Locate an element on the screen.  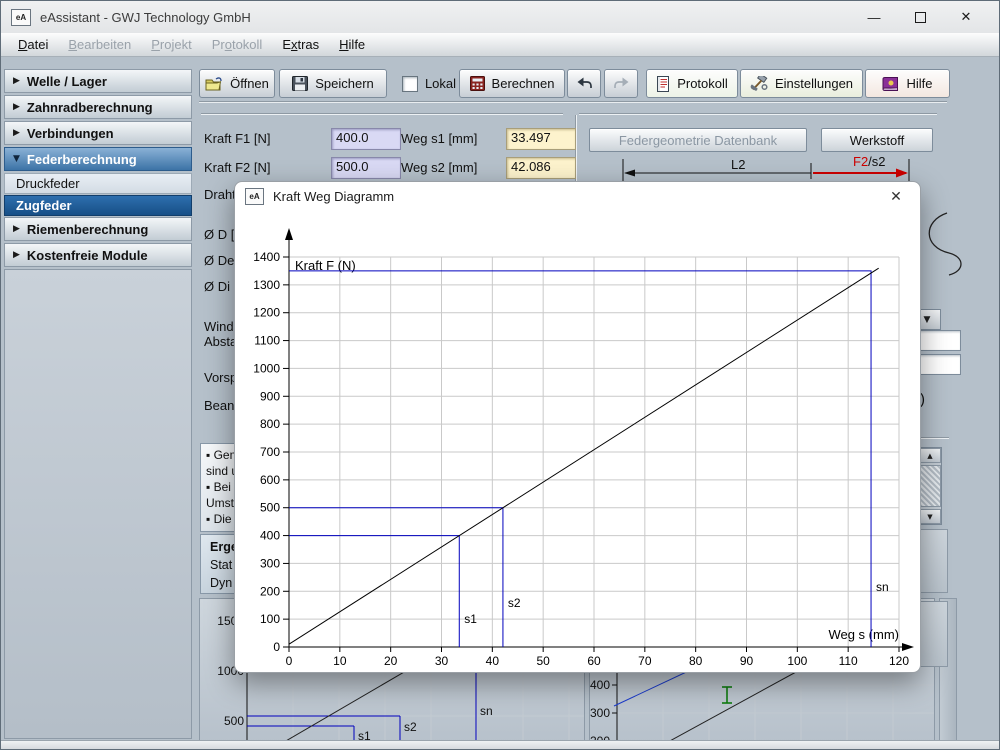
form-group-border is located at coordinates (382, 114).